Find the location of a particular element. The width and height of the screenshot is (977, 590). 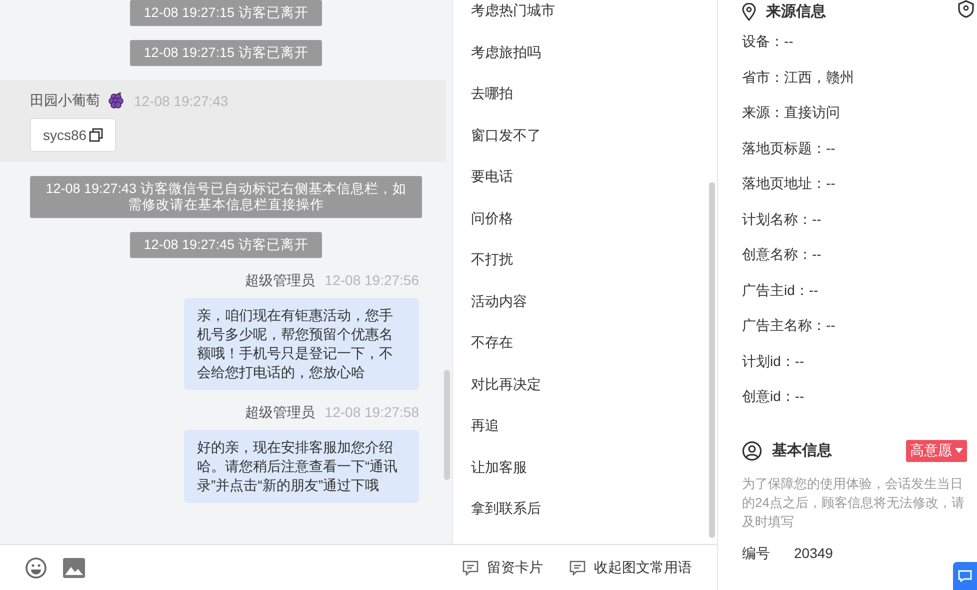

sender-name: 田园小葡萄 is located at coordinates (65, 101).